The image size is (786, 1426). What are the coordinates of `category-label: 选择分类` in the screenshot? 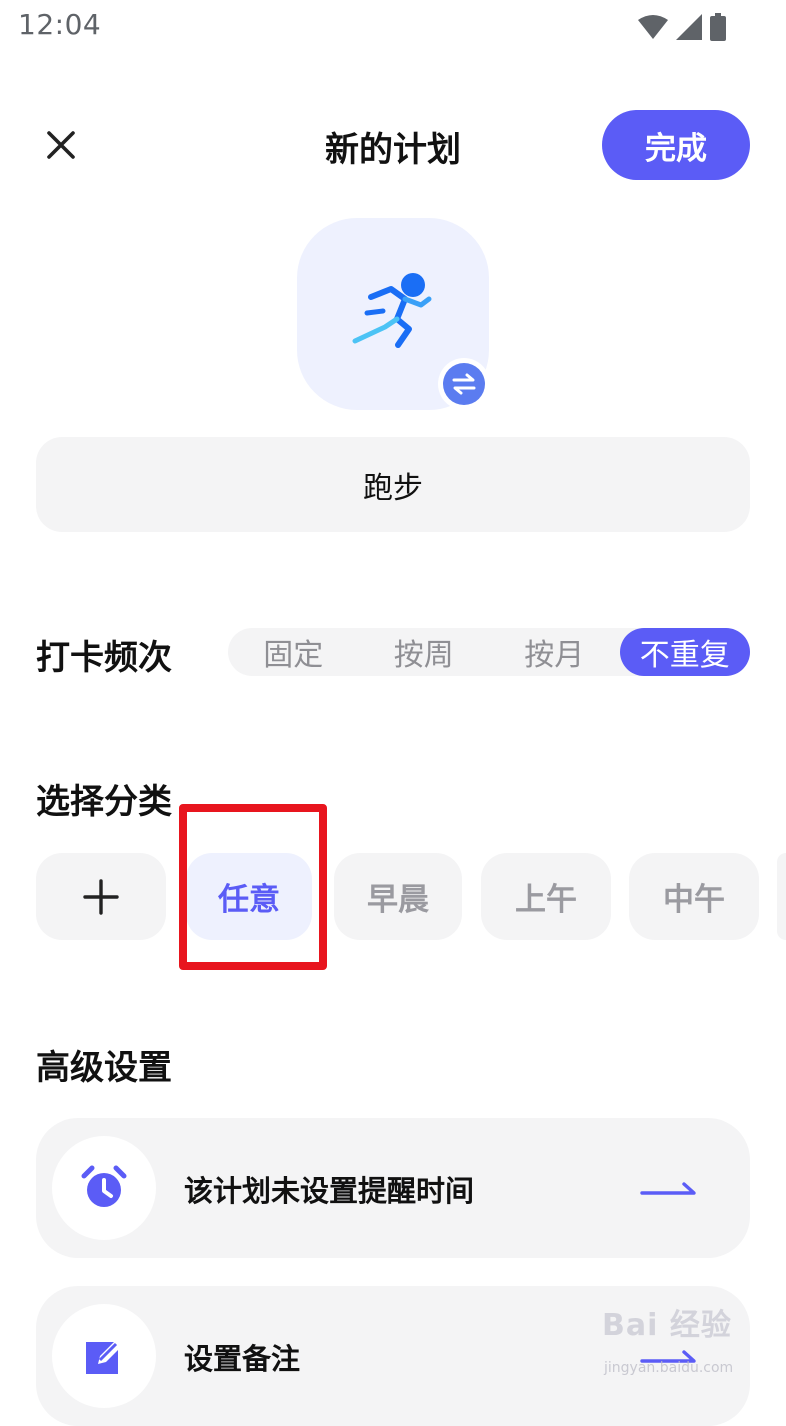 It's located at (104, 802).